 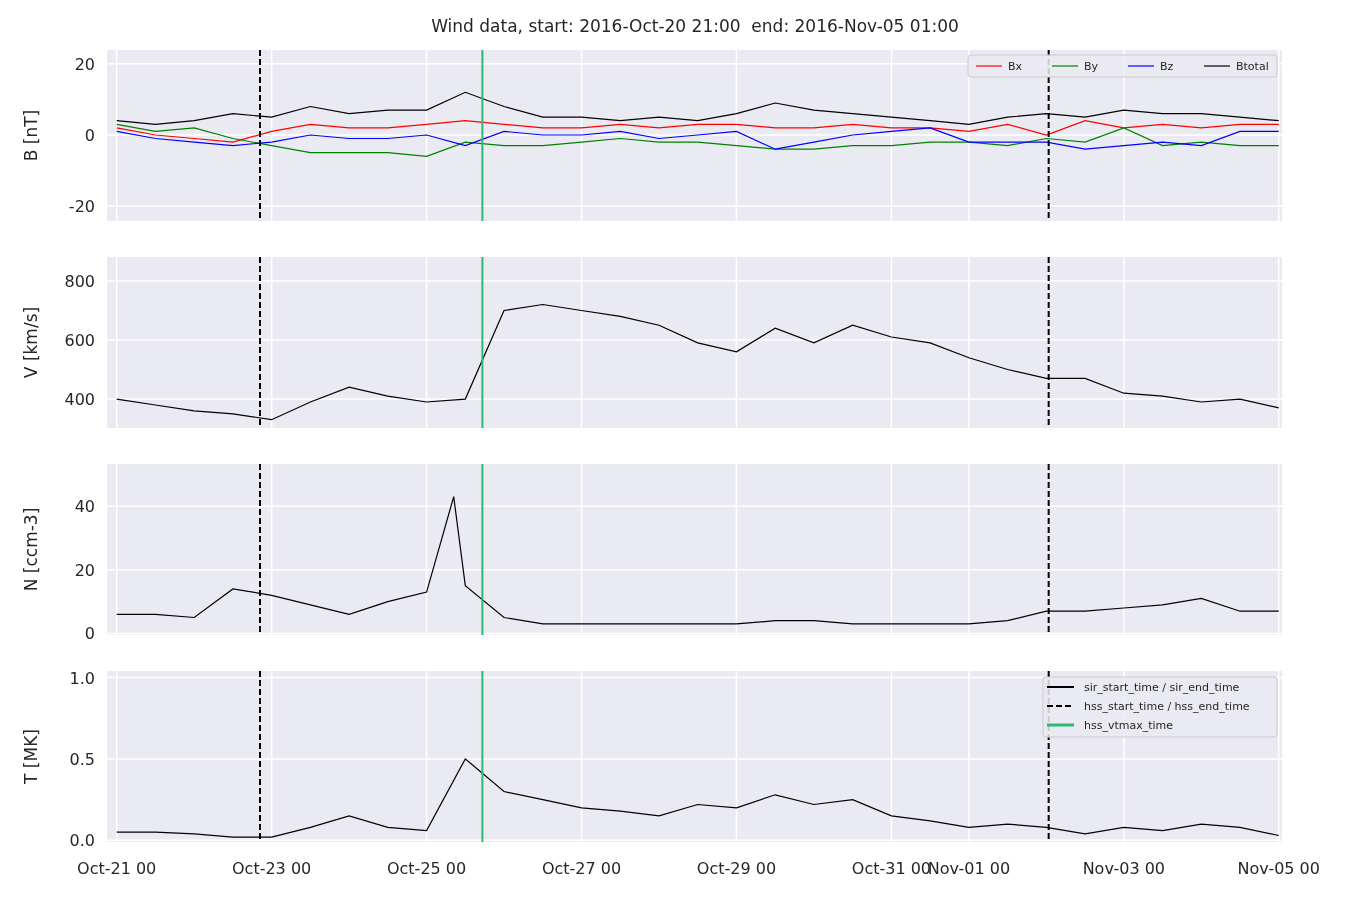 What do you see at coordinates (1162, 687) in the screenshot?
I see `legend-label: sir_start_time / sir_end_time` at bounding box center [1162, 687].